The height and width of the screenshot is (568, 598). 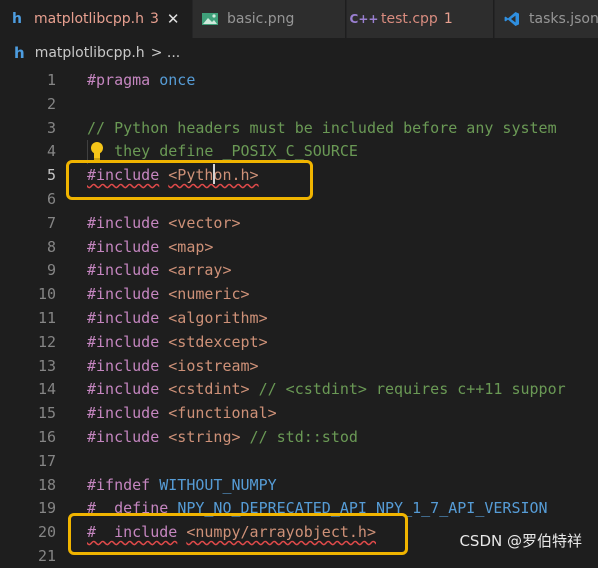 What do you see at coordinates (299, 342) in the screenshot?
I see `code-line: 12 #include <stdexcept>` at bounding box center [299, 342].